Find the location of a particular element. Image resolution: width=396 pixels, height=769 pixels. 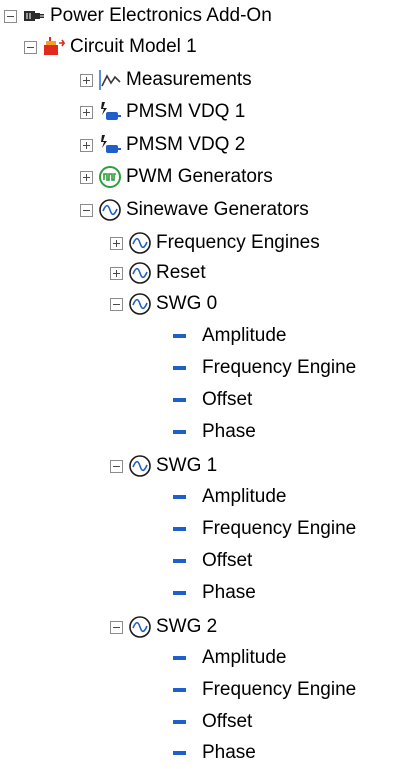

circuit-model-icon is located at coordinates (54, 47).